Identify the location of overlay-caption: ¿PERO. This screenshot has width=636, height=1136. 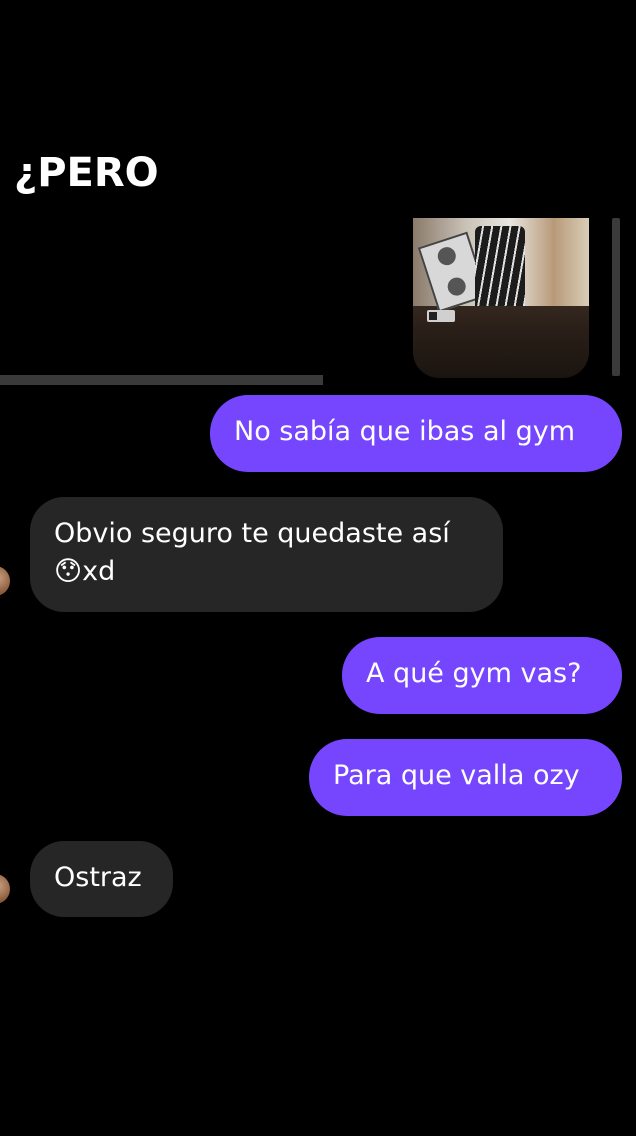
(86, 173).